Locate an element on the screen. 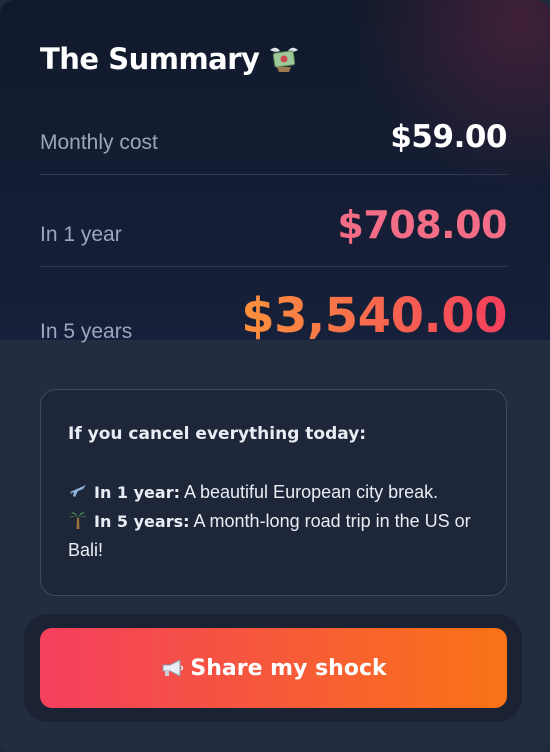  page-title: The Summary is located at coordinates (170, 59).